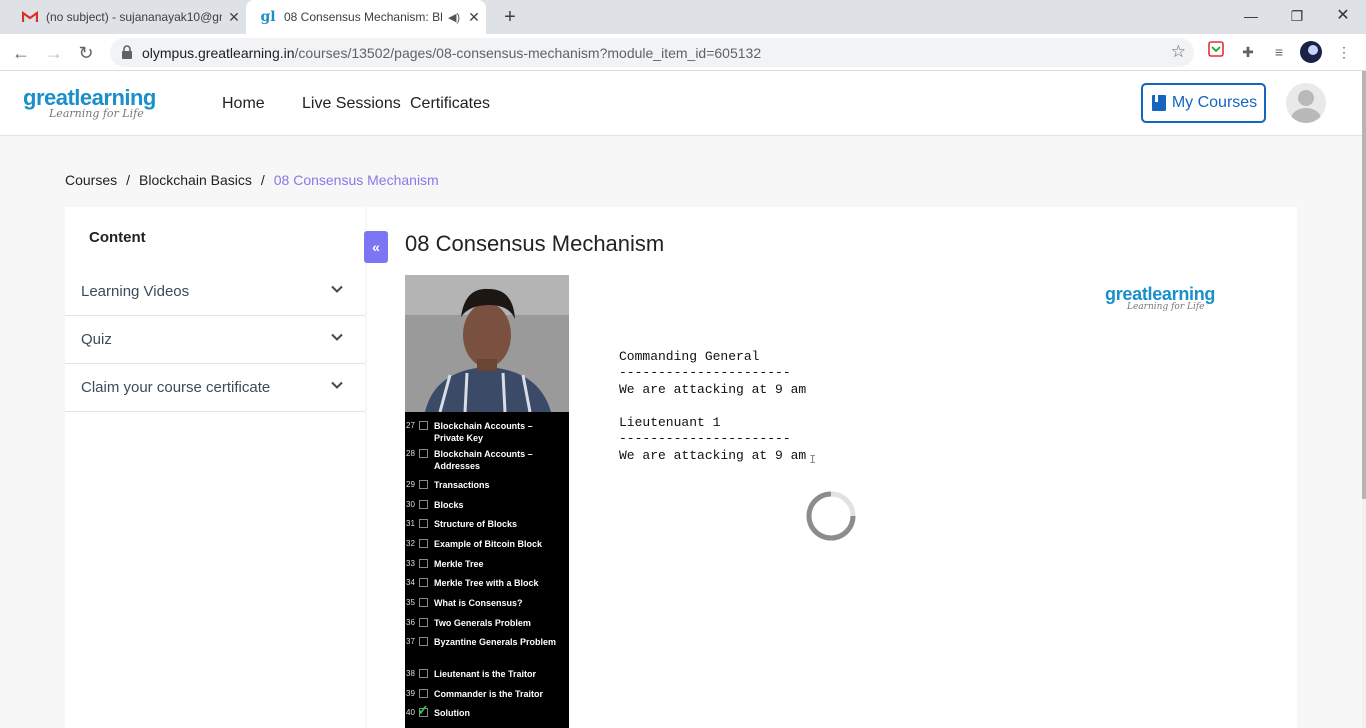 The image size is (1366, 728). I want to click on lesson-number: 39, so click(410, 693).